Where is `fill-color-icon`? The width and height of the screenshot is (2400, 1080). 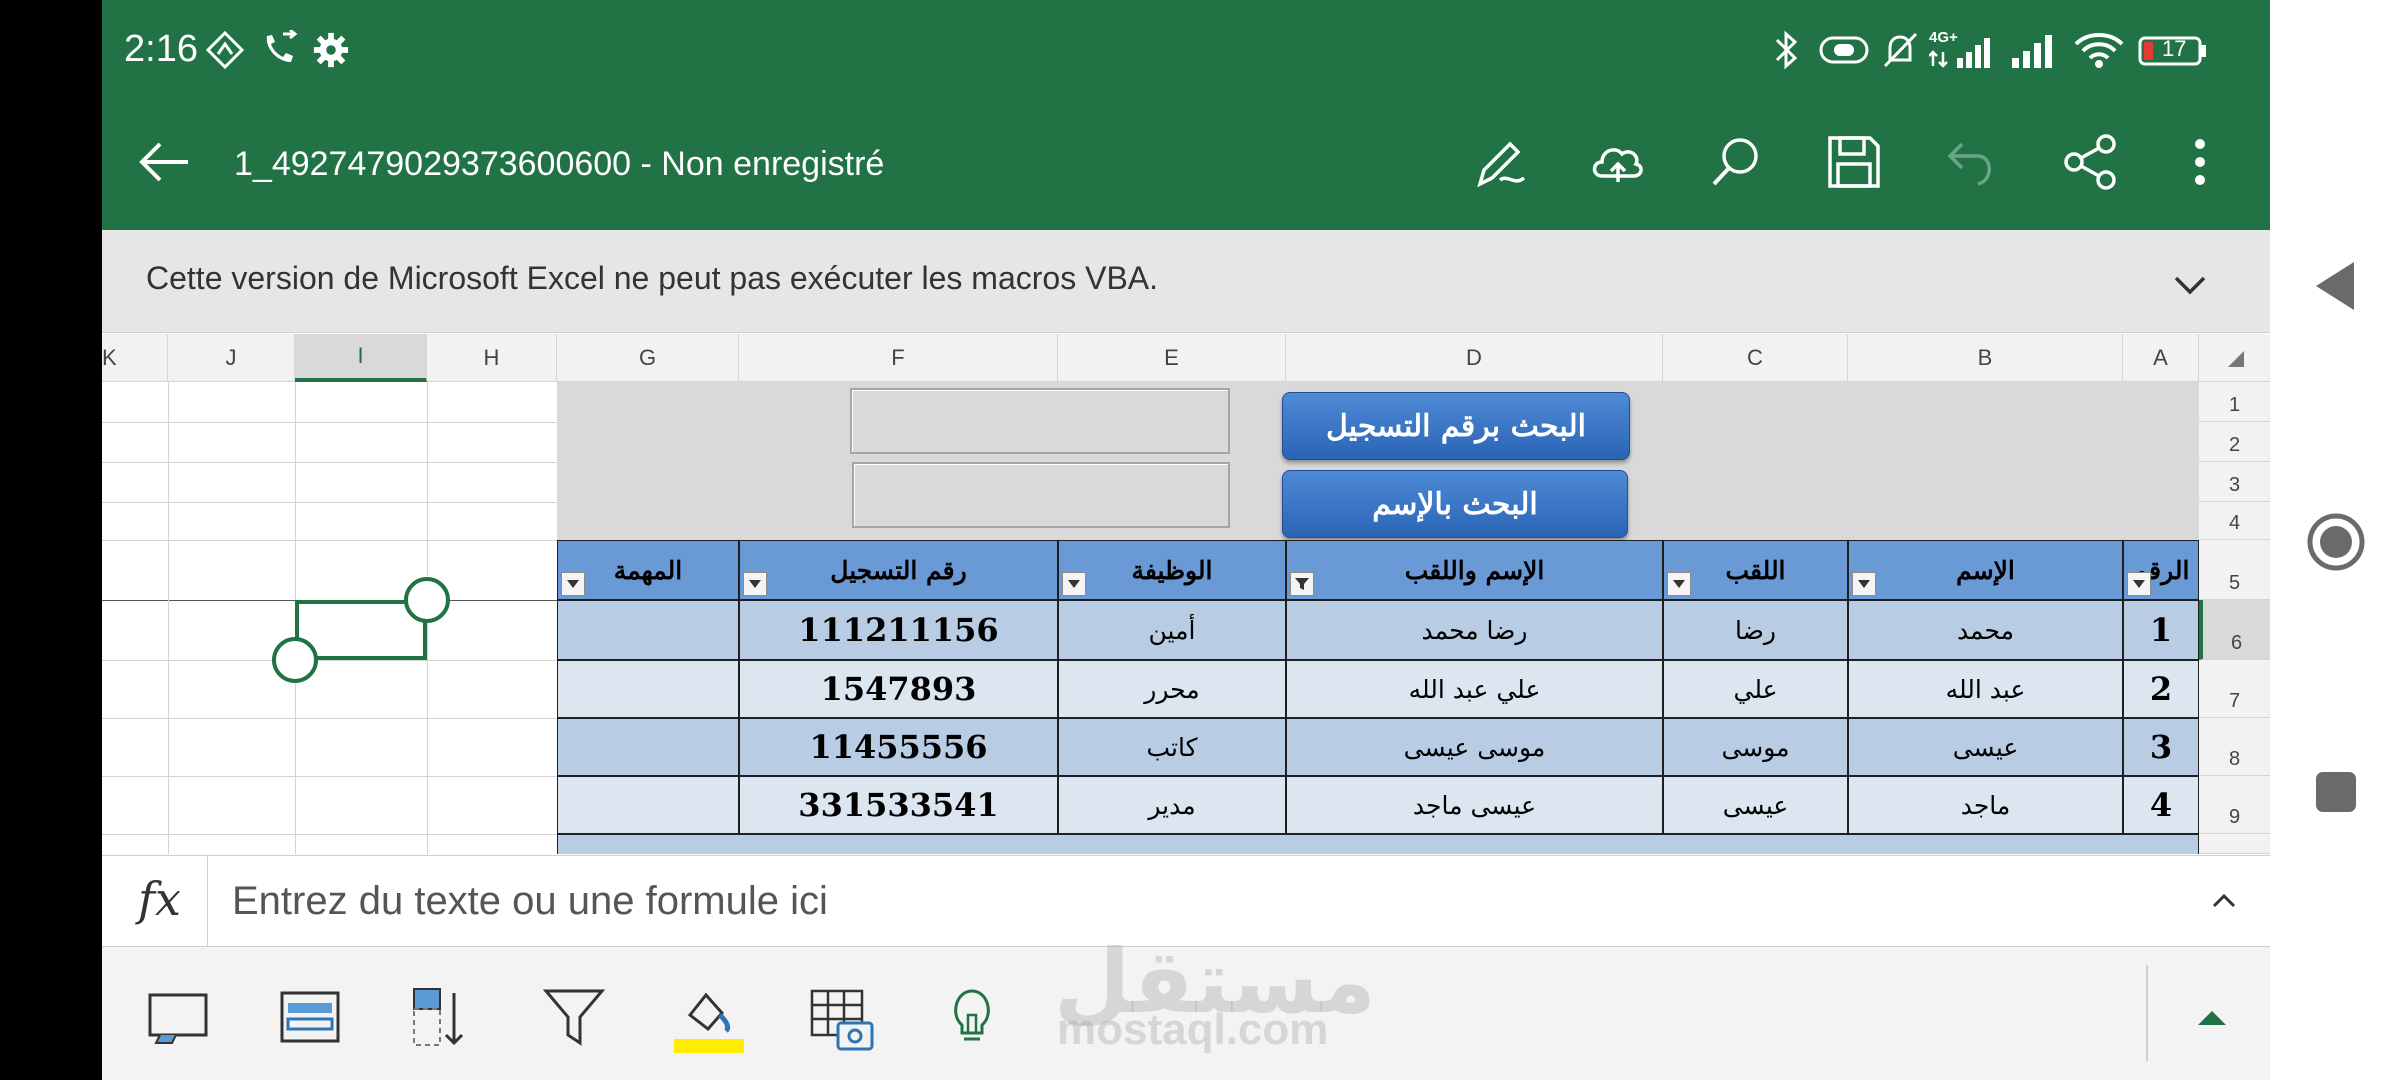
fill-color-icon is located at coordinates (709, 1019).